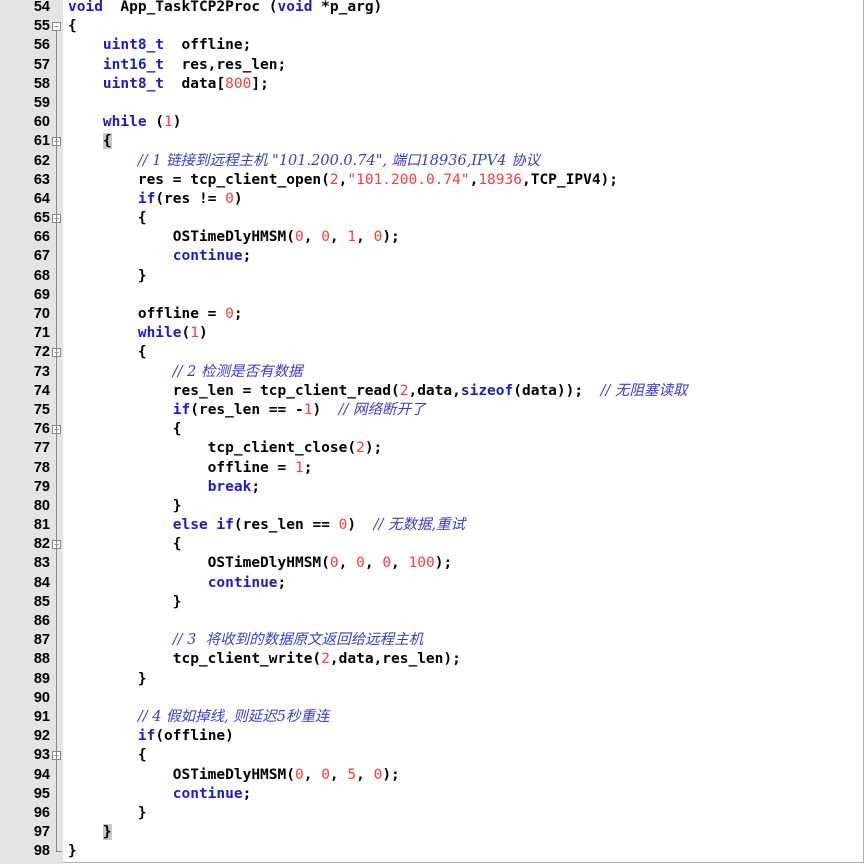 The height and width of the screenshot is (864, 865). Describe the element at coordinates (432, 506) in the screenshot. I see `code-line: 80 }` at that location.